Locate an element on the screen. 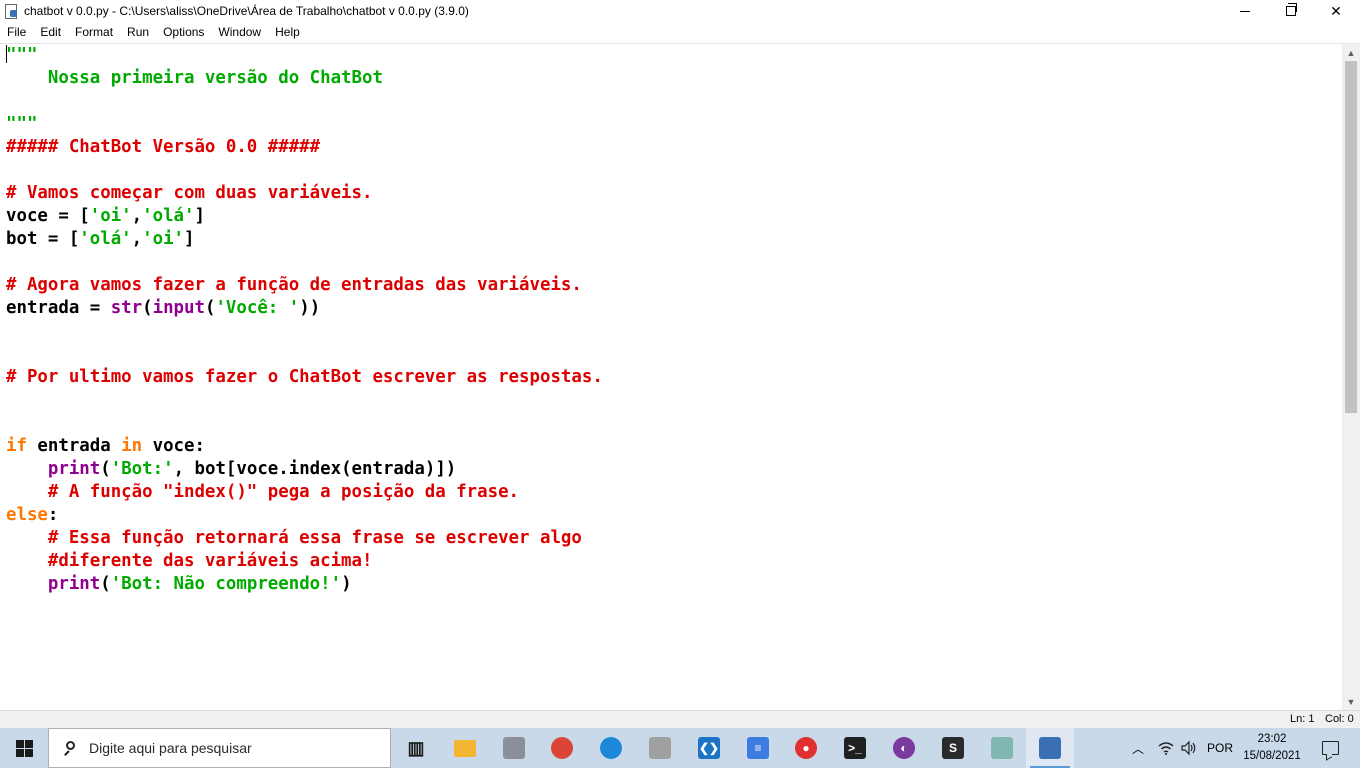  taskbar-search: Digite aqui para pesquisar is located at coordinates (219, 748).